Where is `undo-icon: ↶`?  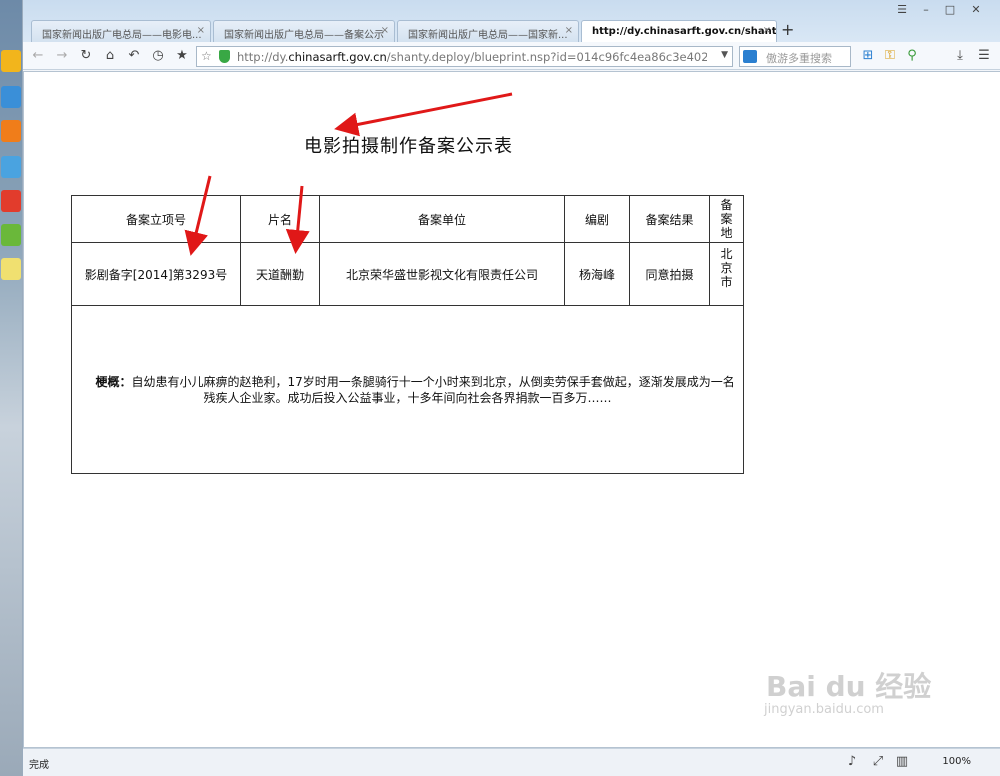
undo-icon: ↶ is located at coordinates (134, 56).